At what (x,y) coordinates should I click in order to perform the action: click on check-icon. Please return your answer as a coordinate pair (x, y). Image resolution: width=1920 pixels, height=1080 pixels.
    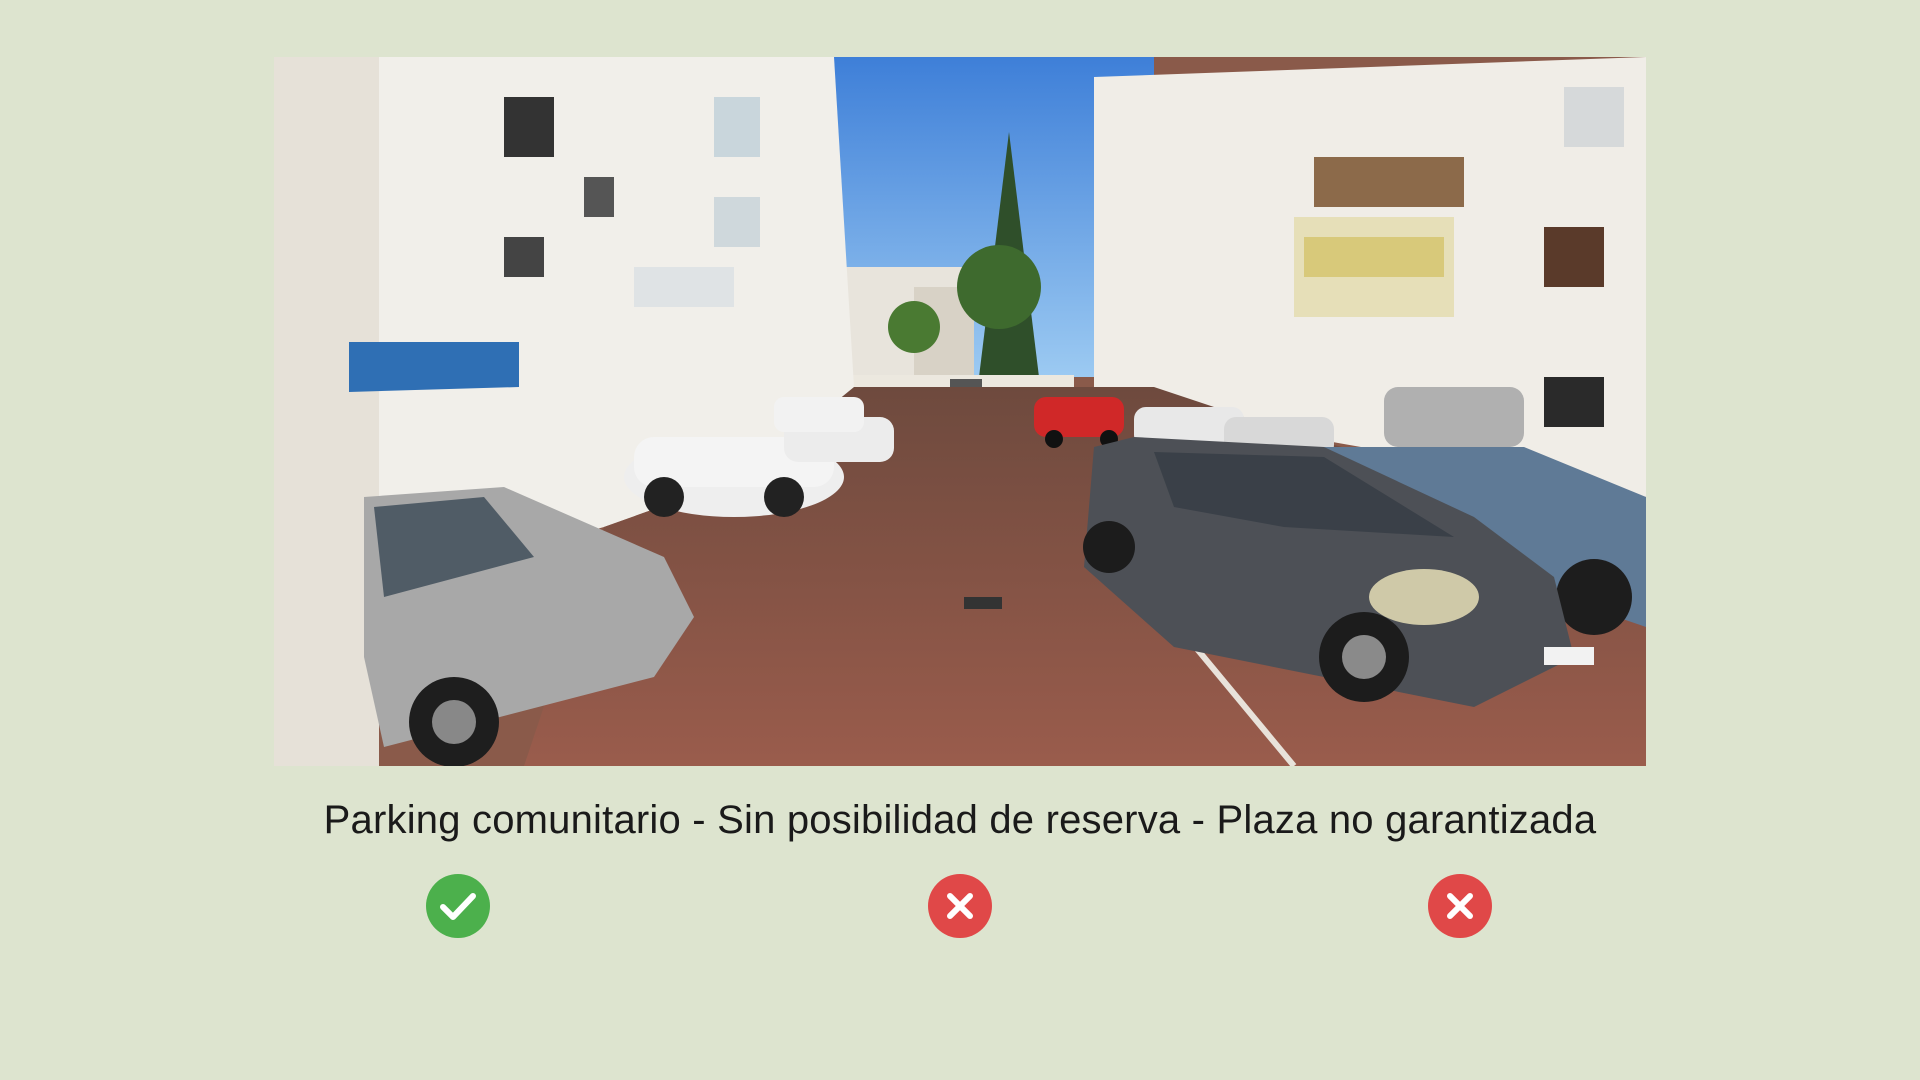
    Looking at the image, I should click on (458, 906).